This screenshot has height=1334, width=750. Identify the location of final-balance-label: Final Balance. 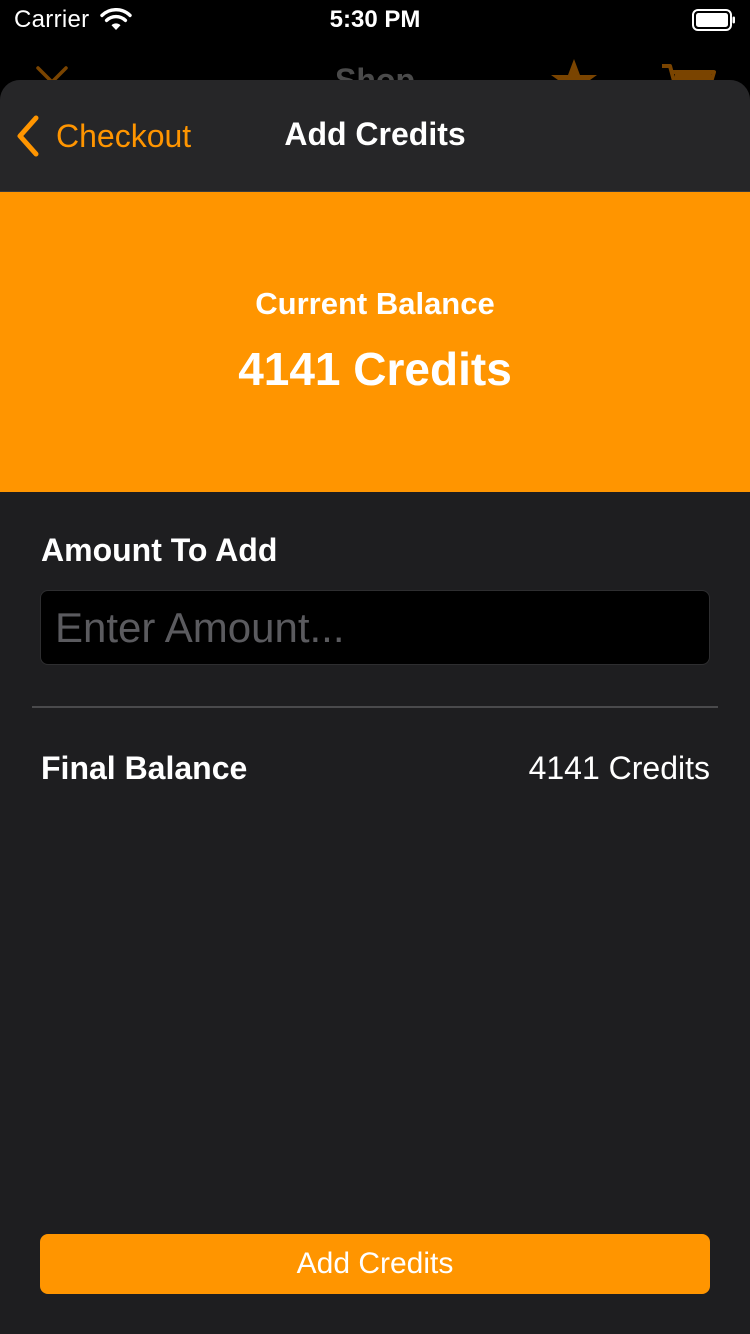
(144, 768).